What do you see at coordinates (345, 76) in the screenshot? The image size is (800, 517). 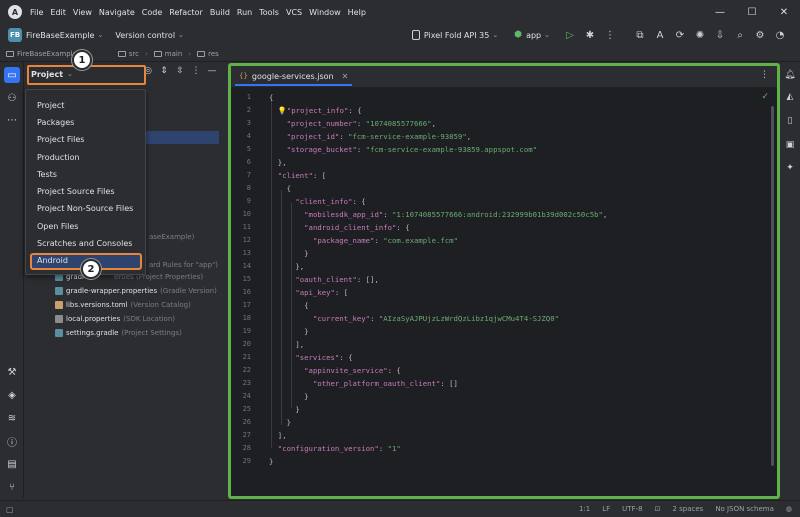 I see `close-tab-icon: ✕` at bounding box center [345, 76].